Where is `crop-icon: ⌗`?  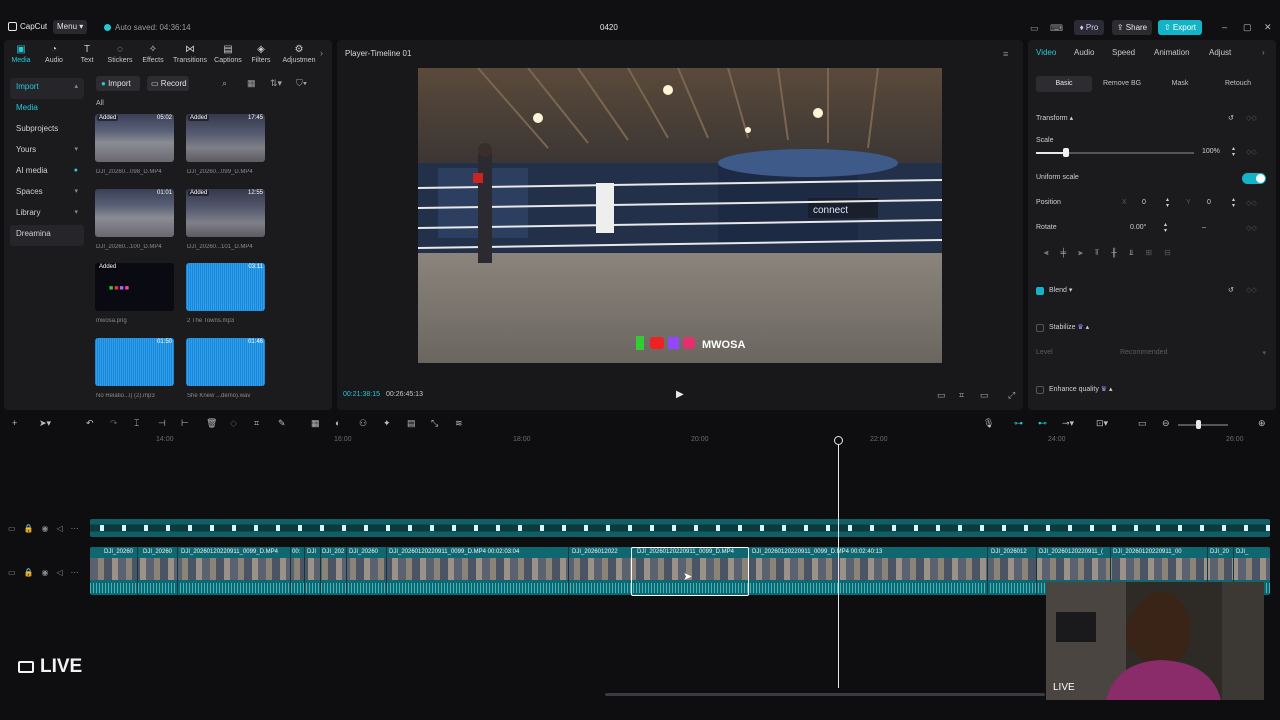 crop-icon: ⌗ is located at coordinates (256, 423).